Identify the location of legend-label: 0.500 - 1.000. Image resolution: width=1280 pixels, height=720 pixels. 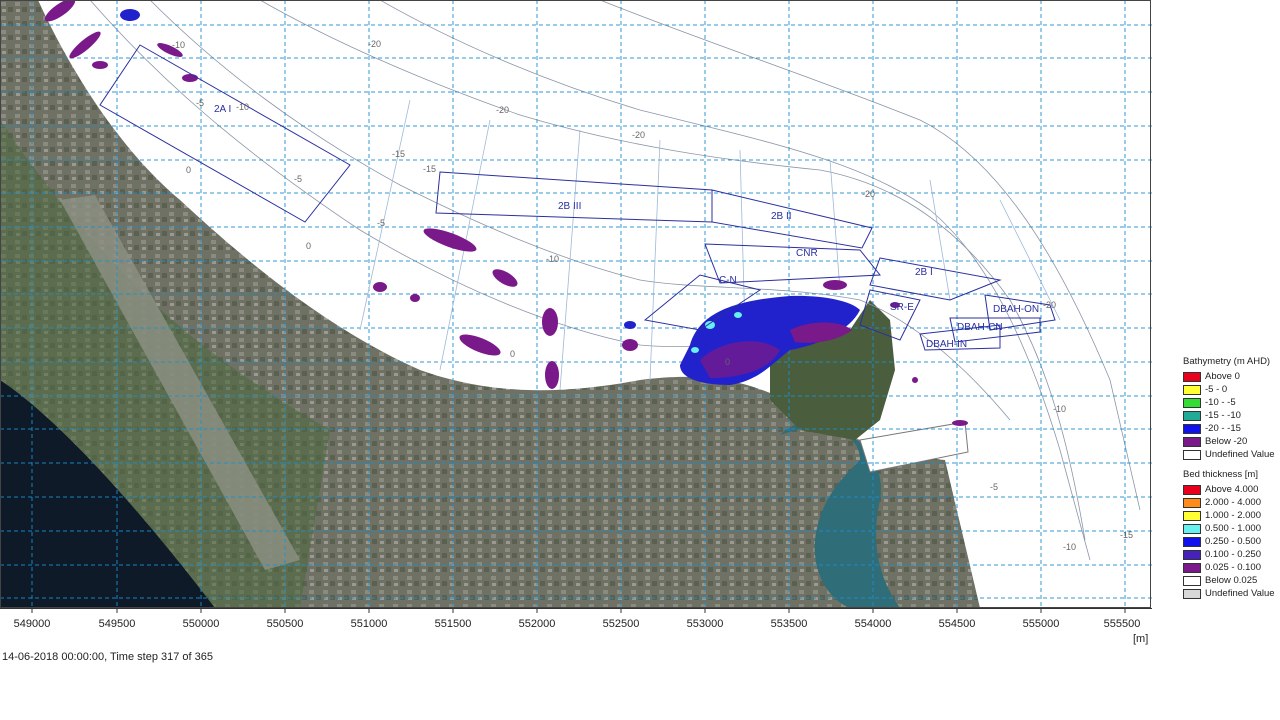
(1233, 528).